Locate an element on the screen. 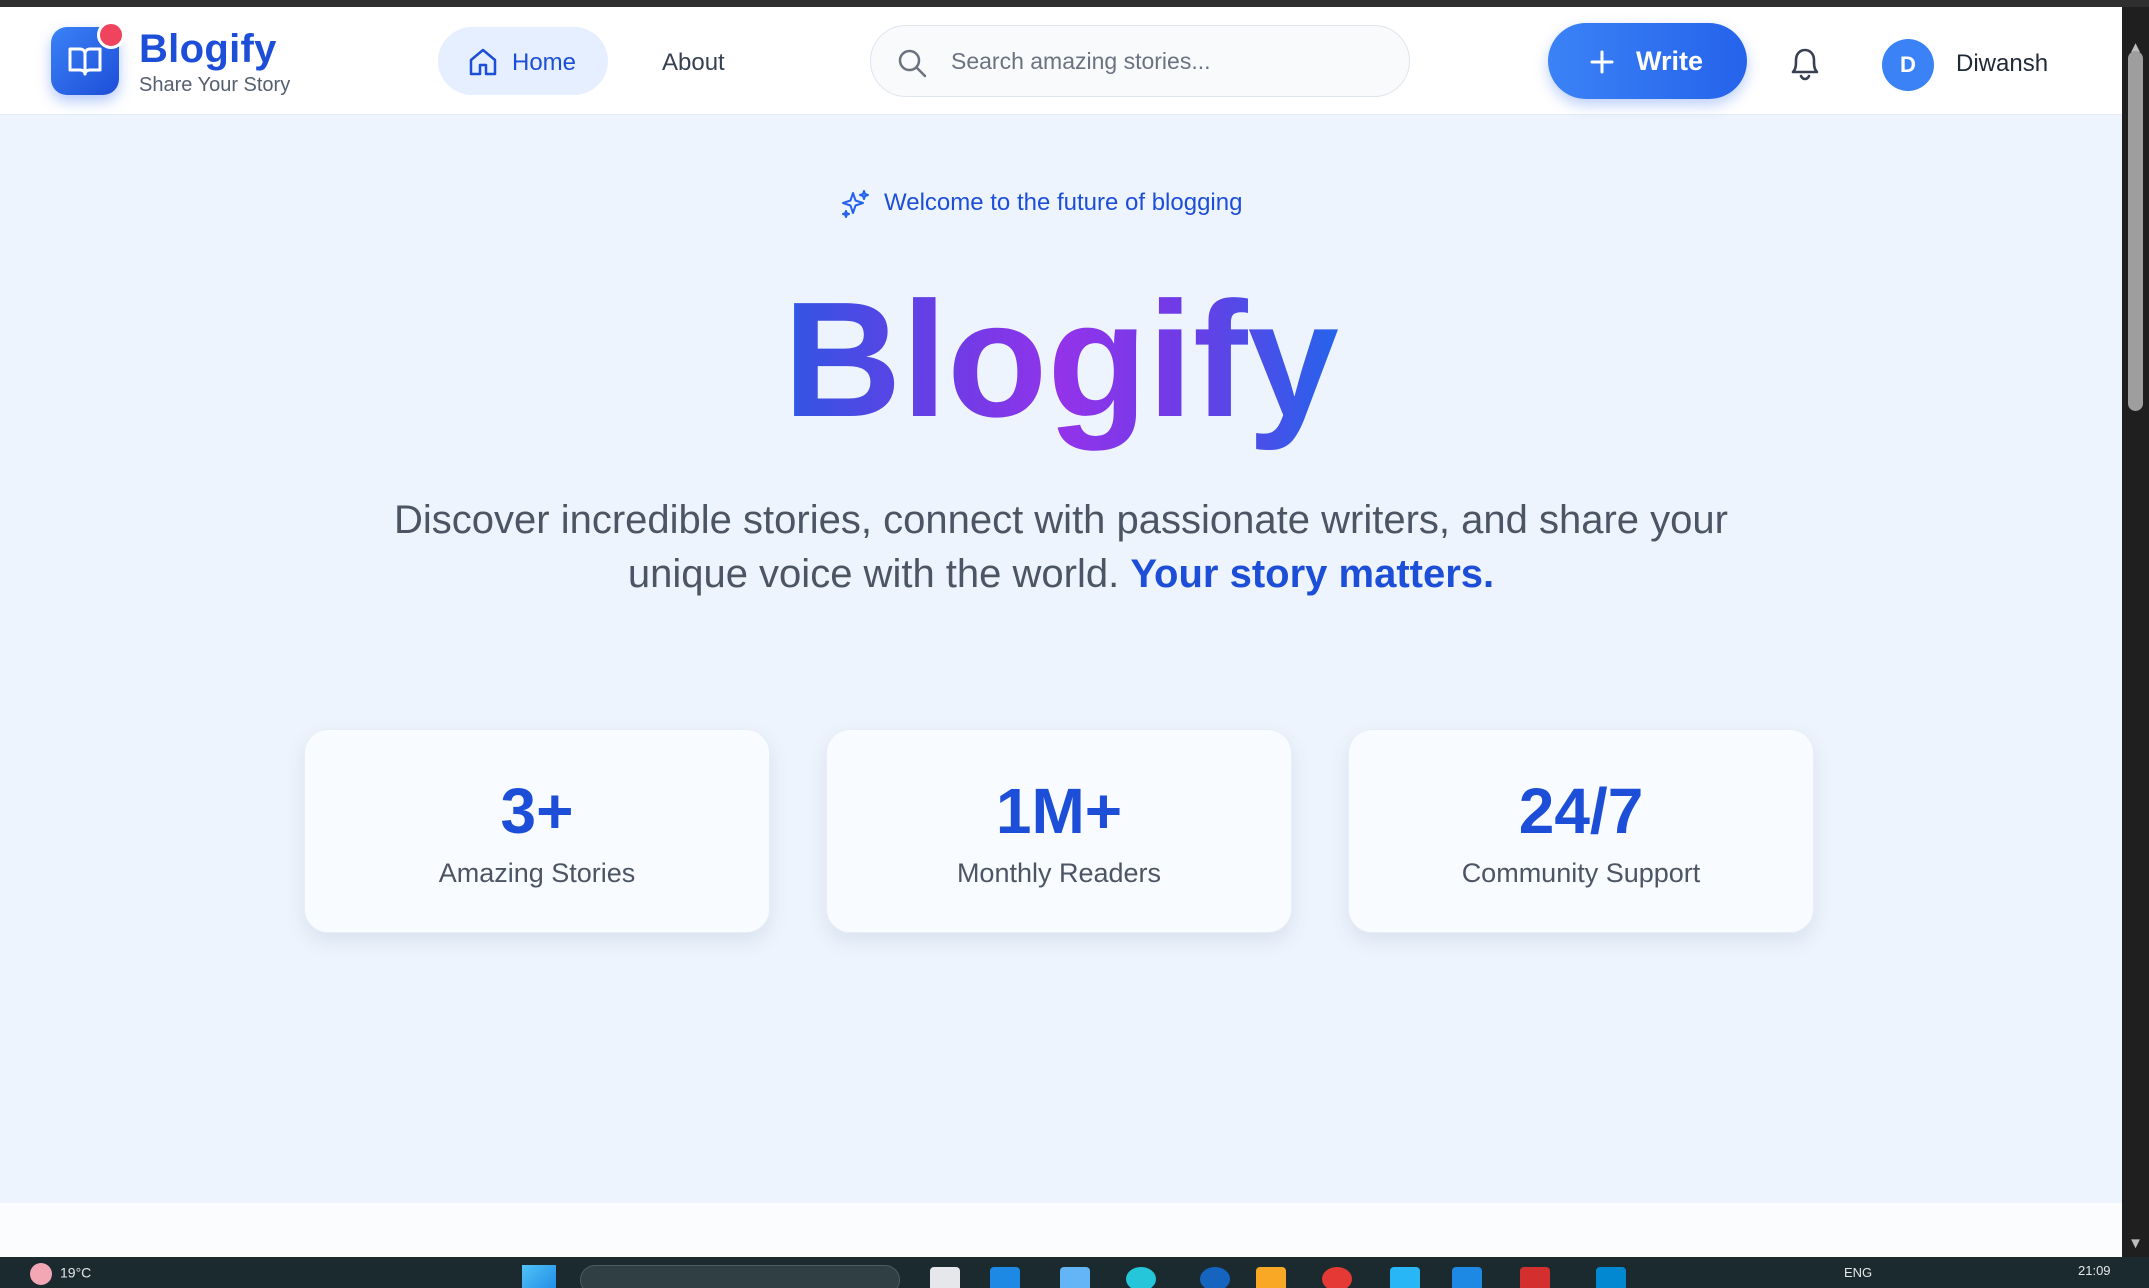  open-book-icon is located at coordinates (85, 61).